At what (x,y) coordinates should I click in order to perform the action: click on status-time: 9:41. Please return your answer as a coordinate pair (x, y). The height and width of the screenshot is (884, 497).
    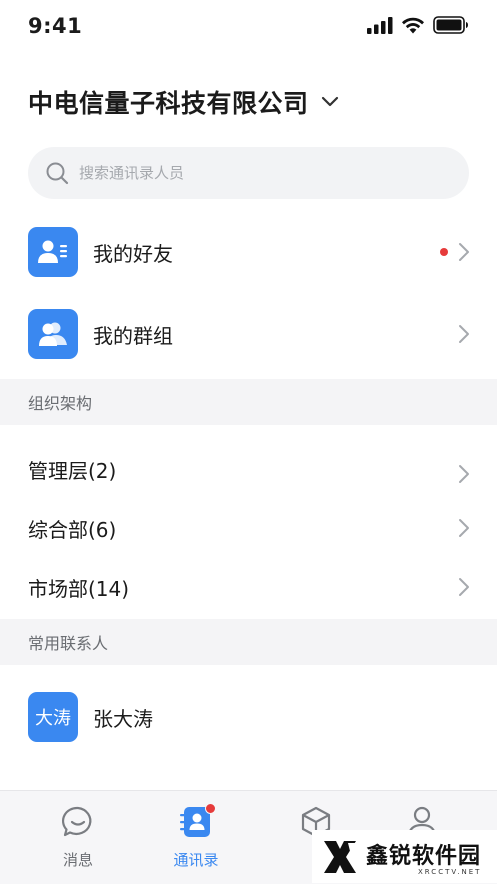
    Looking at the image, I should click on (55, 26).